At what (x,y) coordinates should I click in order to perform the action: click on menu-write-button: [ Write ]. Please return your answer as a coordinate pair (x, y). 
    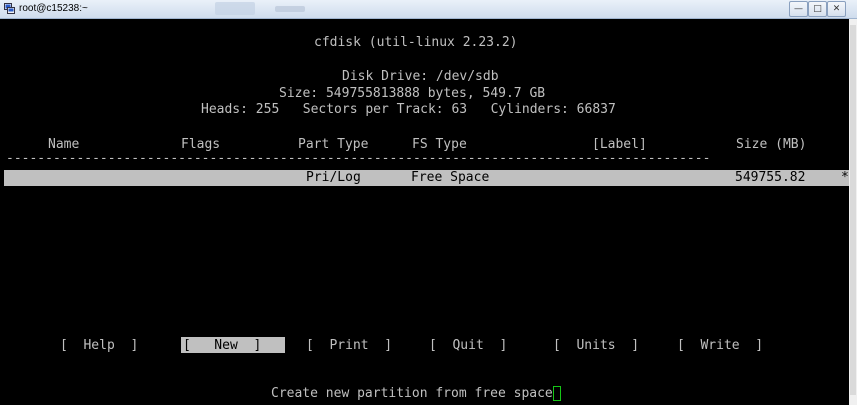
    Looking at the image, I should click on (720, 345).